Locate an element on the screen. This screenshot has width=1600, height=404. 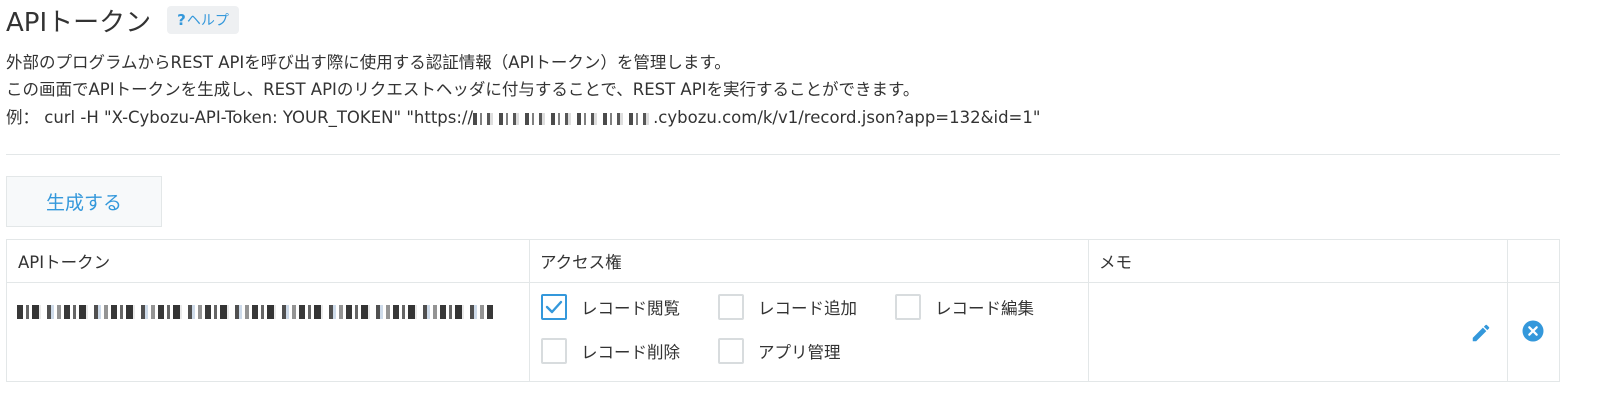
permission-add-checkbox: レコード追加 is located at coordinates (787, 307).